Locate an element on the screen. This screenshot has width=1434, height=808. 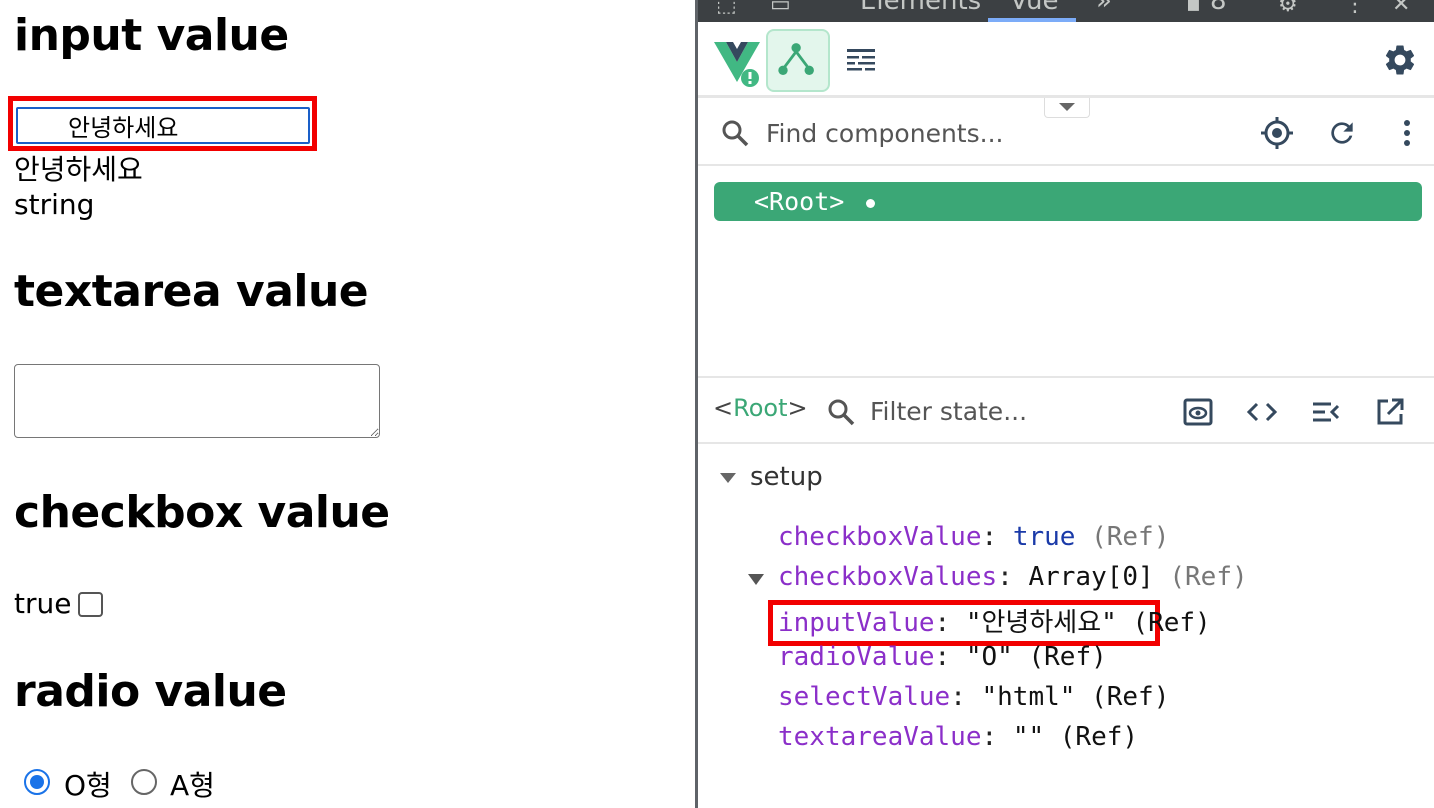
components-view-button is located at coordinates (798, 60).